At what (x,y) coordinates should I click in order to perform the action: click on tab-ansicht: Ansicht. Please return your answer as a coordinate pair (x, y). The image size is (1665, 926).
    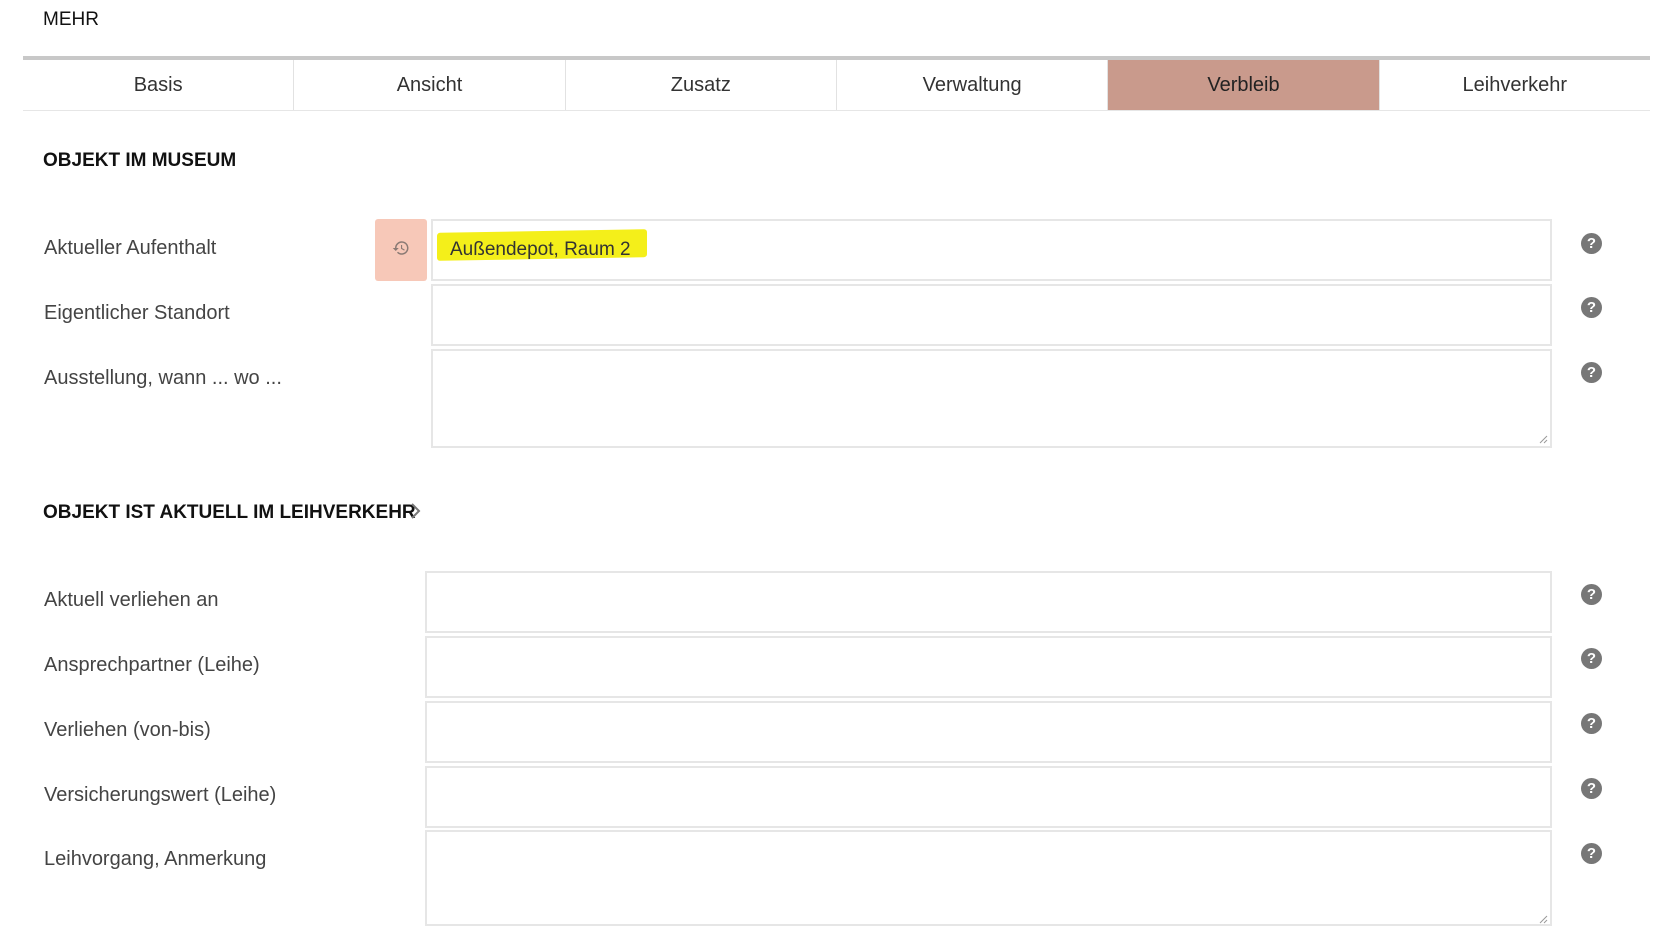
    Looking at the image, I should click on (430, 85).